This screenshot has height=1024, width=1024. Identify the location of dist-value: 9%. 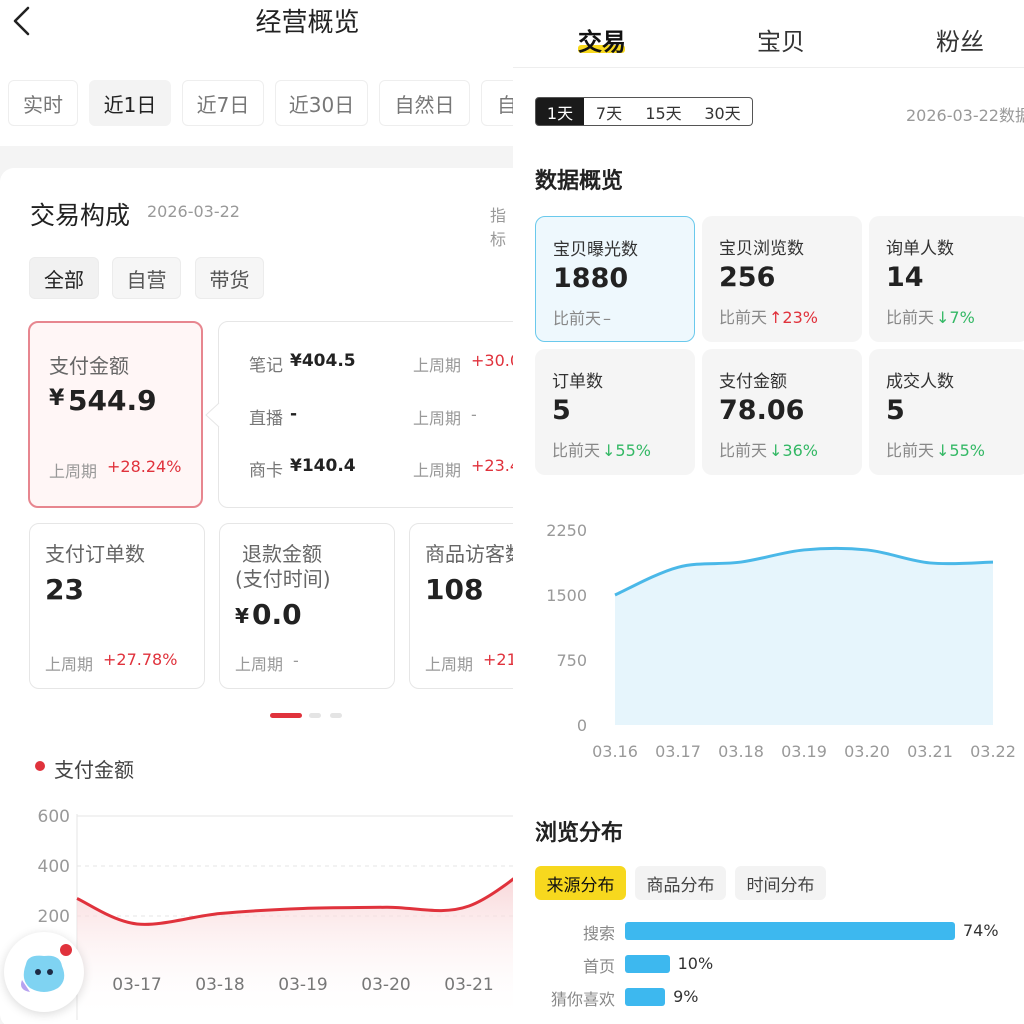
(686, 996).